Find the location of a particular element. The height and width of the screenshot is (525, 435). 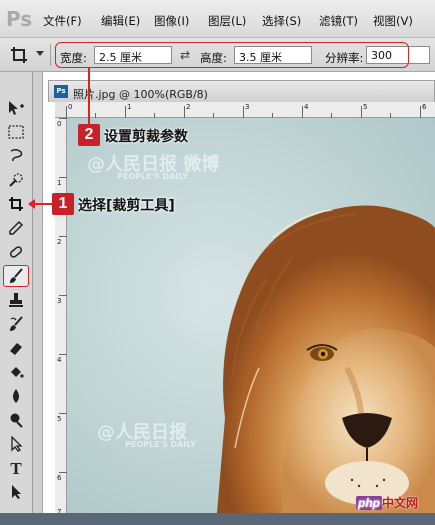

options-separator is located at coordinates (50, 55).